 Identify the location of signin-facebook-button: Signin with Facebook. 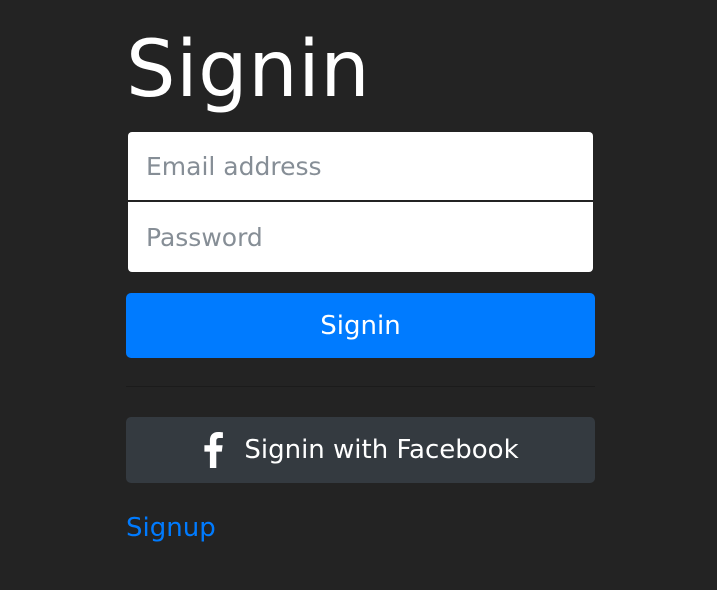
(360, 450).